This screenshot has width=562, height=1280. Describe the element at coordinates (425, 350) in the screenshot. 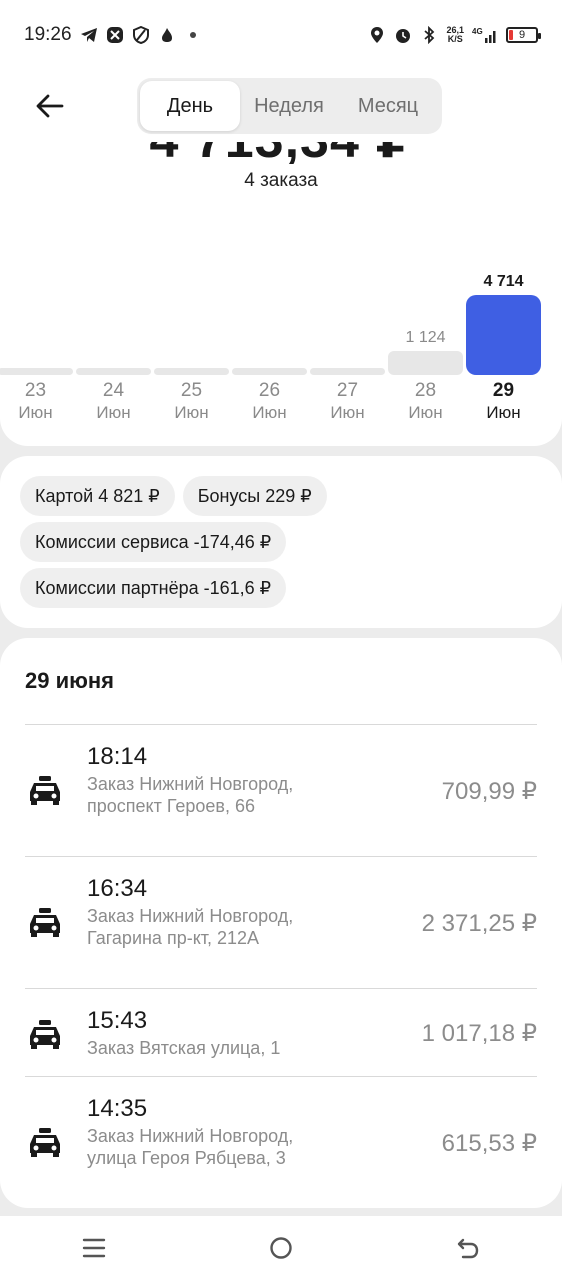

I see `chart-column: 1 124 28 Июн` at that location.